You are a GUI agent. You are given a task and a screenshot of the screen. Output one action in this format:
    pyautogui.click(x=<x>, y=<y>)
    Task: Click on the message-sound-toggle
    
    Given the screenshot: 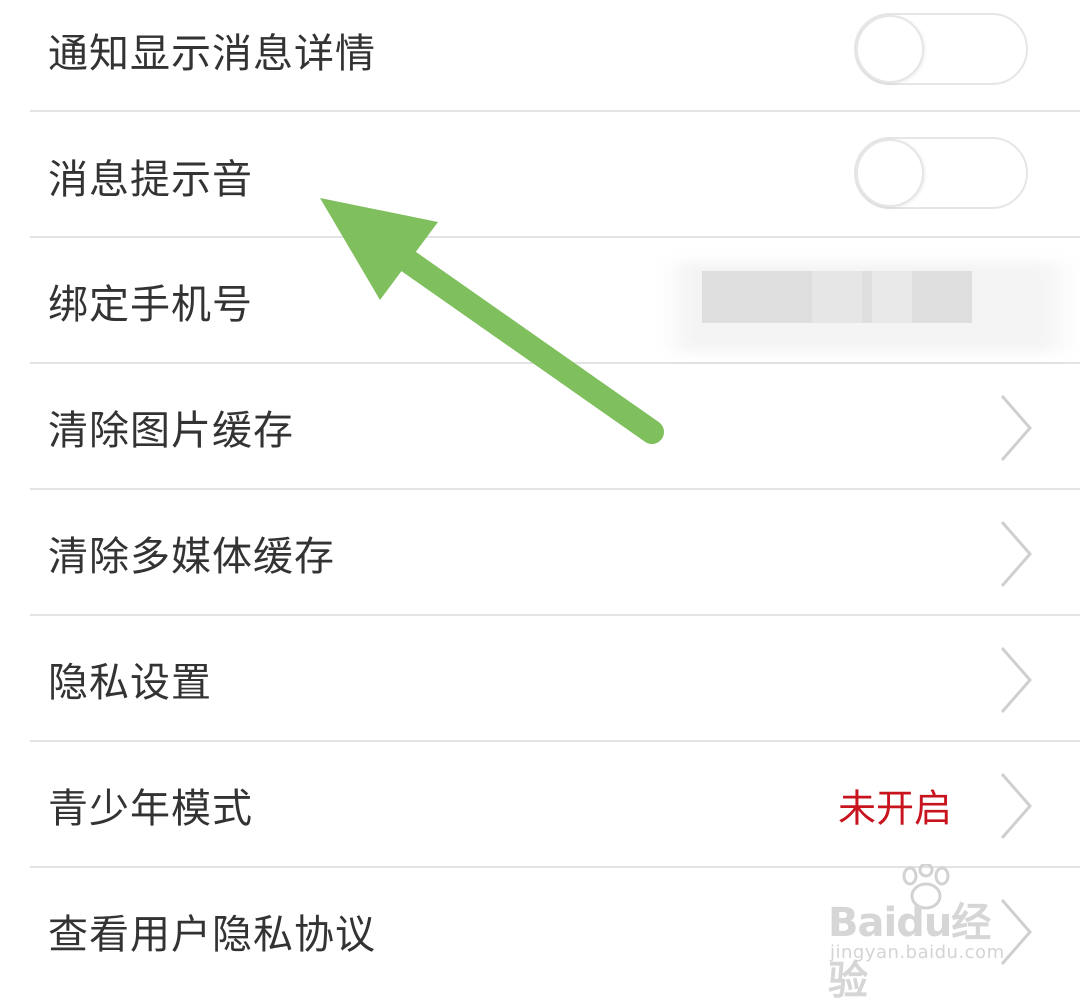 What is the action you would take?
    pyautogui.click(x=941, y=173)
    